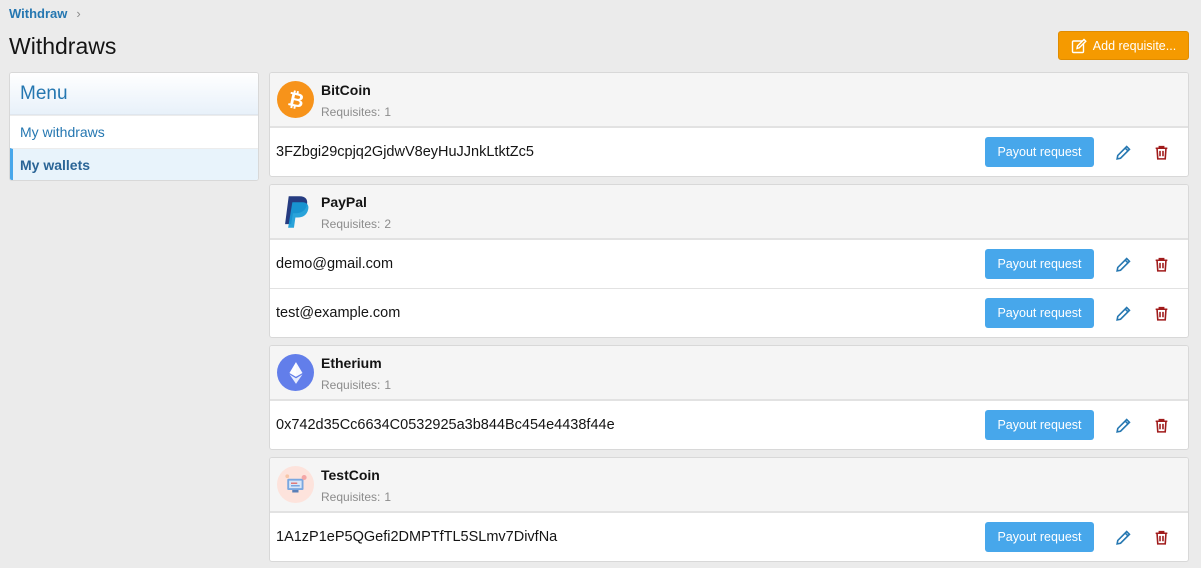 The width and height of the screenshot is (1201, 568). Describe the element at coordinates (346, 90) in the screenshot. I see `wallet-name: BitCoin` at that location.